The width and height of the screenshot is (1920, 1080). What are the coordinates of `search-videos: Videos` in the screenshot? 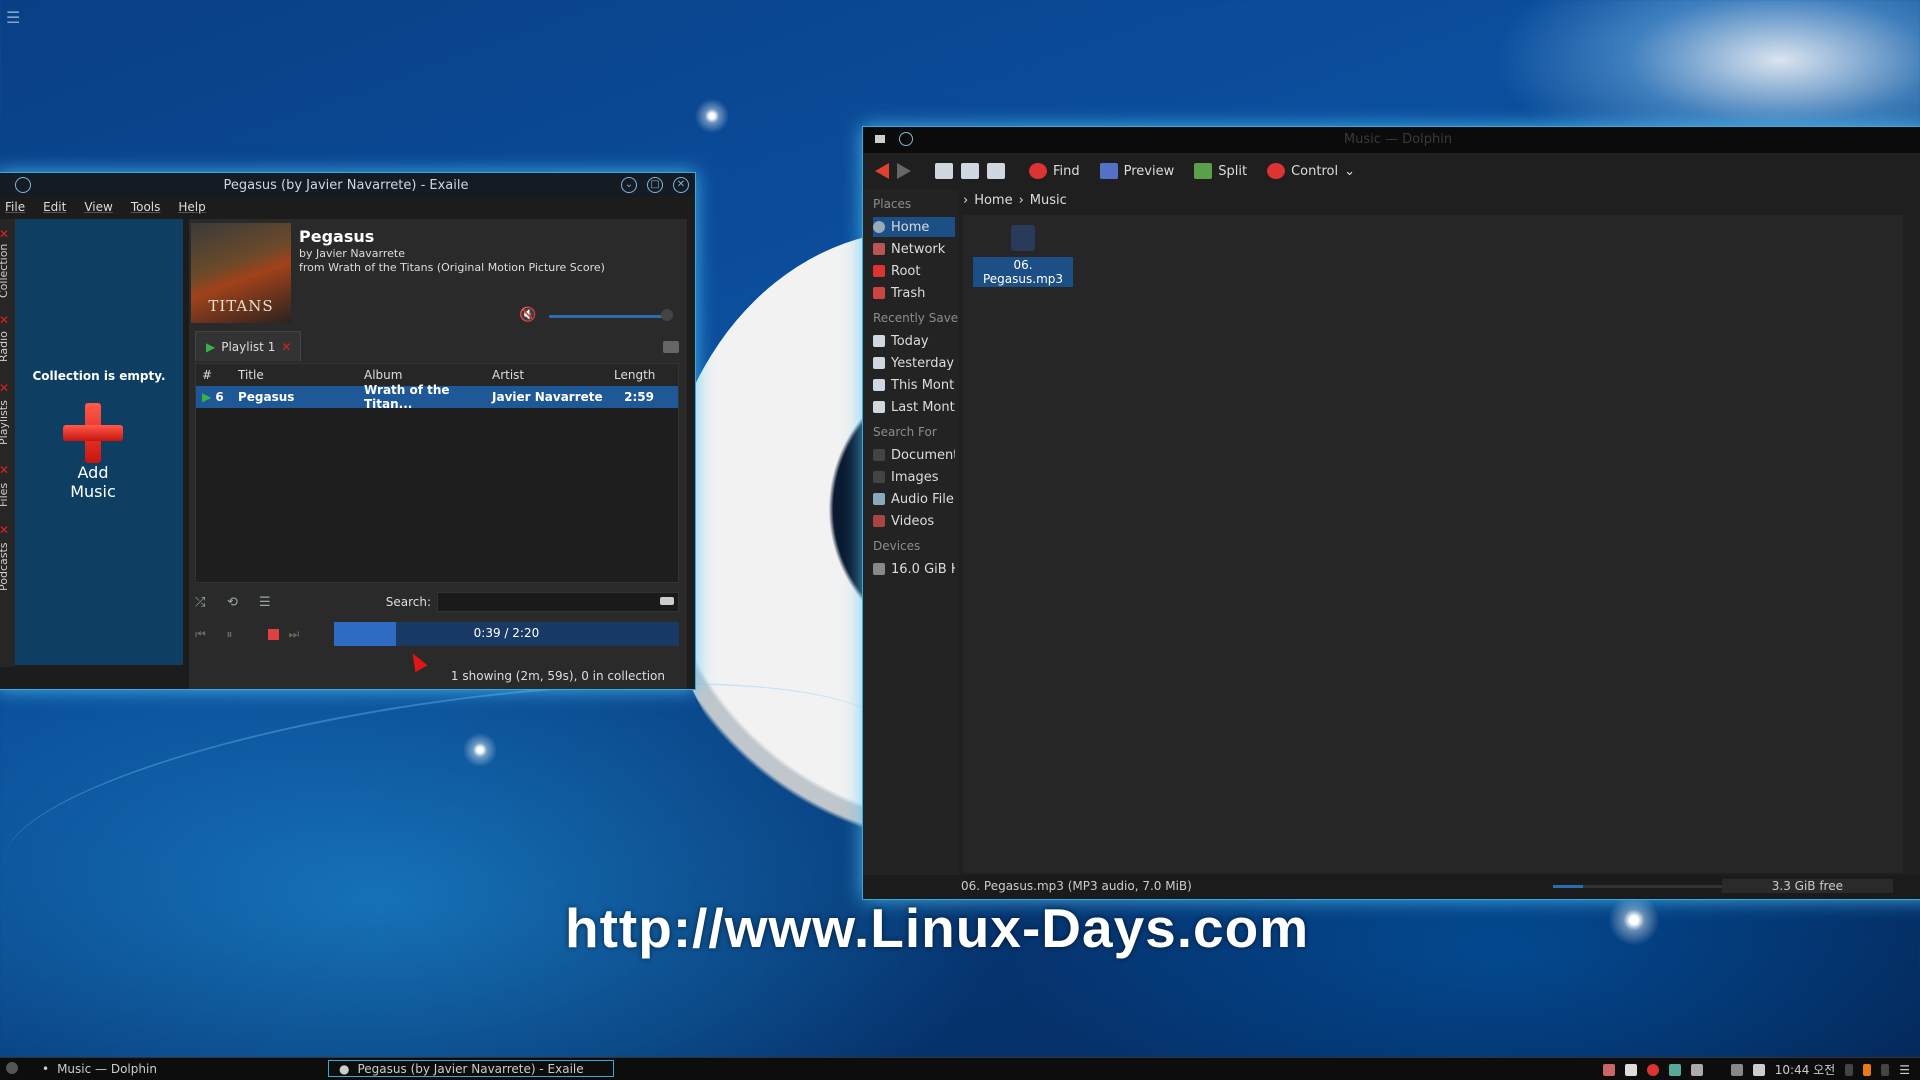 It's located at (914, 521).